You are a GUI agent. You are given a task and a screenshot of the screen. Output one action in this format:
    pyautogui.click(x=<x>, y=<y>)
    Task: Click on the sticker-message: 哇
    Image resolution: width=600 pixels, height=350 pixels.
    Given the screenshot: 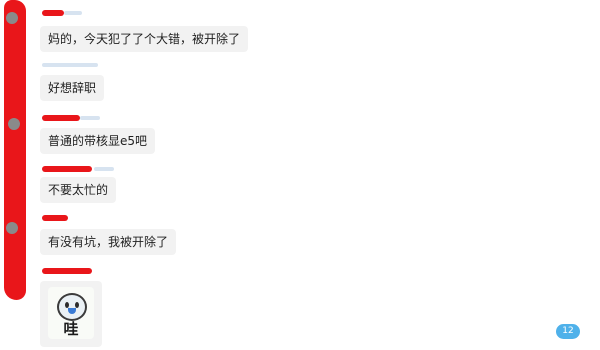 What is the action you would take?
    pyautogui.click(x=71, y=314)
    